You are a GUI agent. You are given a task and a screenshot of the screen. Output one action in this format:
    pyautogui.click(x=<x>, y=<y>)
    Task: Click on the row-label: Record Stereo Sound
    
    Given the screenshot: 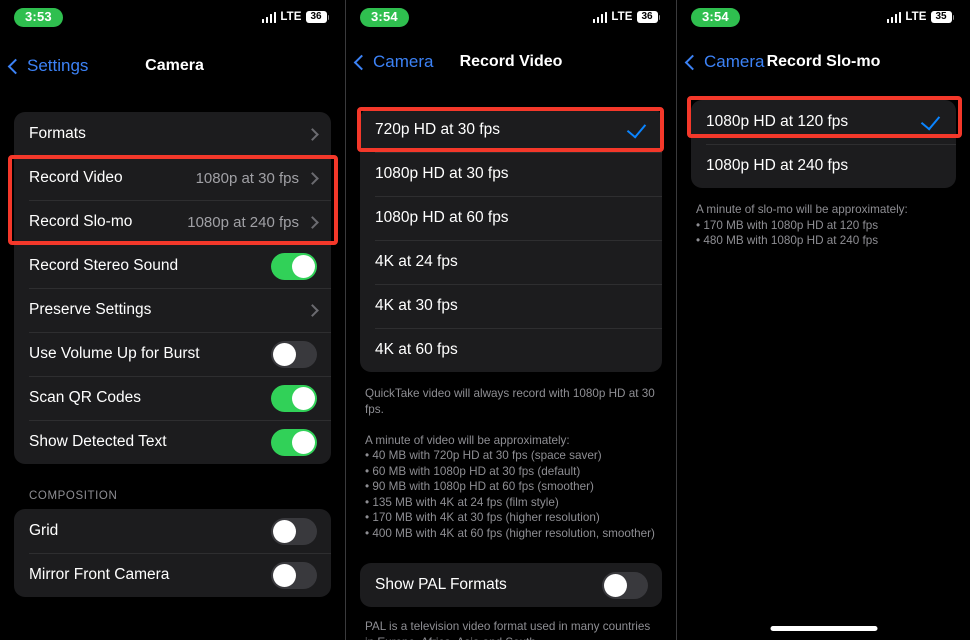 What is the action you would take?
    pyautogui.click(x=104, y=265)
    